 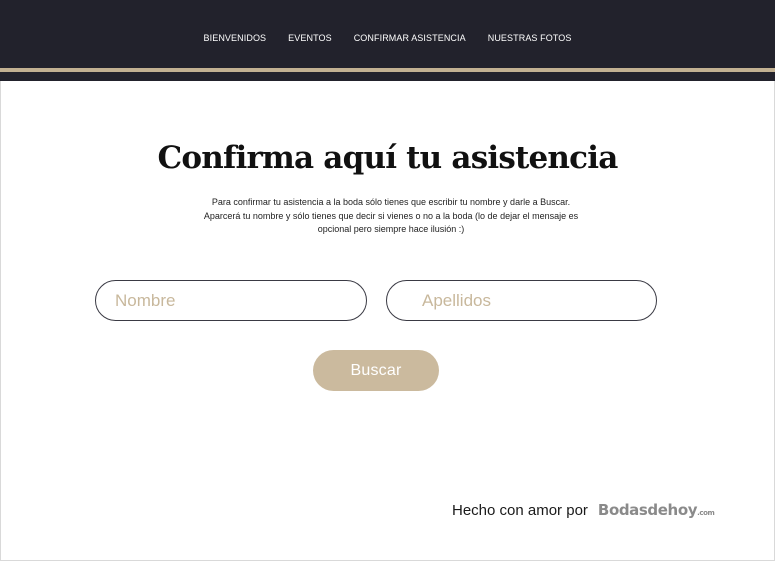 I want to click on brand-logo-link: Bodasdehoy.com, so click(x=656, y=510).